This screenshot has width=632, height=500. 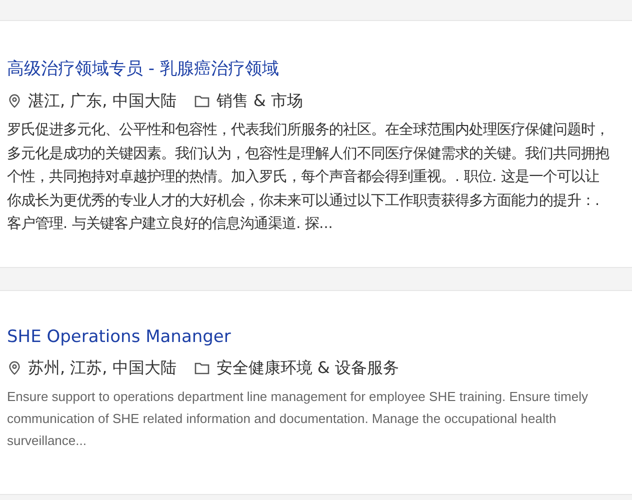 What do you see at coordinates (143, 68) in the screenshot?
I see `job-title-link: 高级治疗领域专员 - 乳腺癌治疗领域` at bounding box center [143, 68].